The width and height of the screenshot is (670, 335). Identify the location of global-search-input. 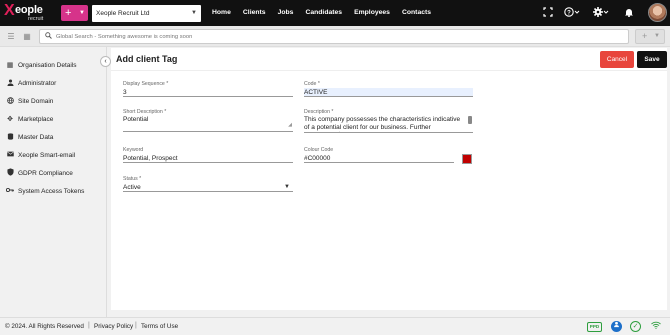
(336, 36).